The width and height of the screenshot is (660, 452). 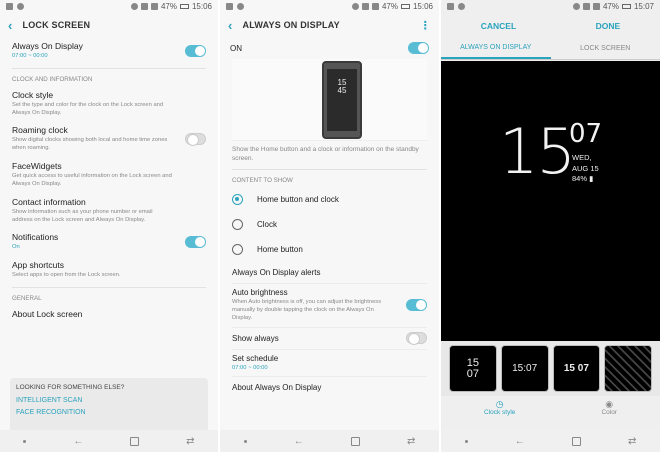 I want to click on preview-day: WED,, so click(x=582, y=157).